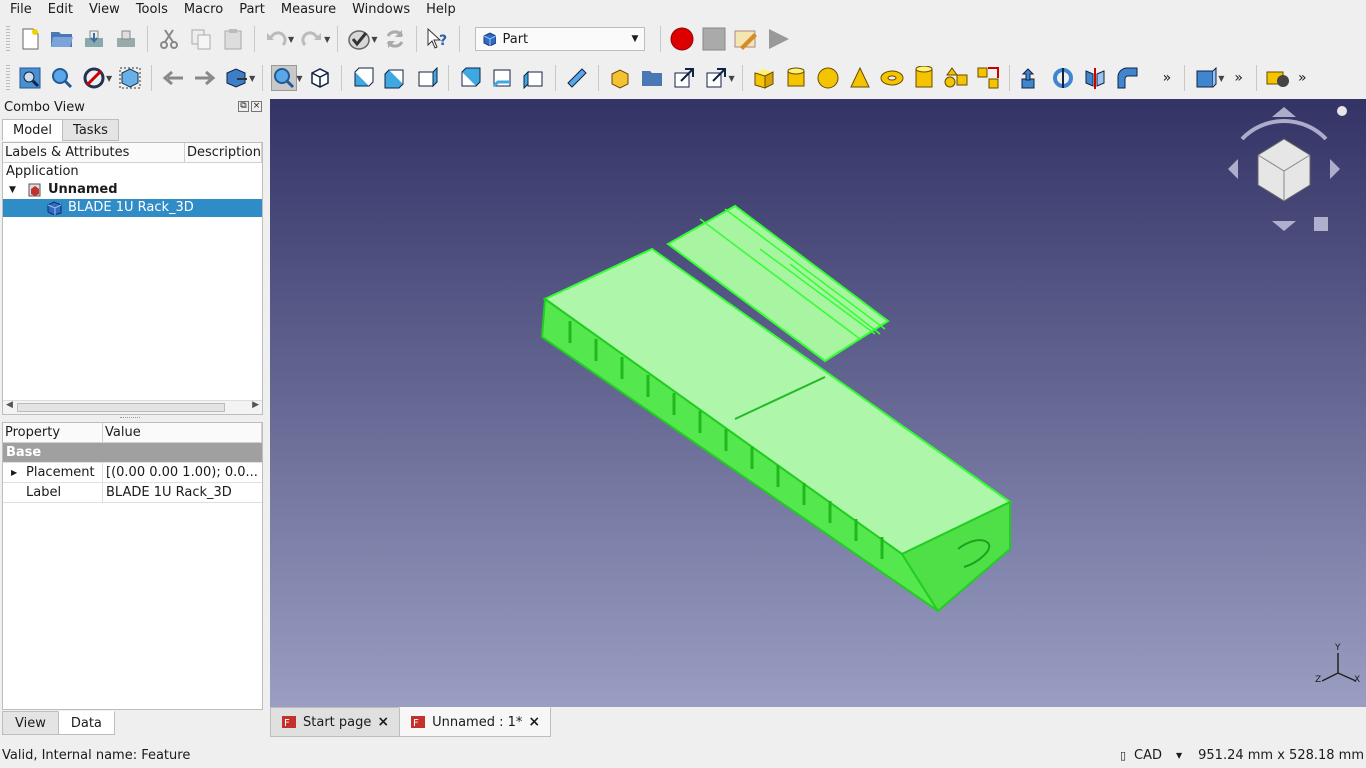  What do you see at coordinates (30, 78) in the screenshot?
I see `fit-all-icon` at bounding box center [30, 78].